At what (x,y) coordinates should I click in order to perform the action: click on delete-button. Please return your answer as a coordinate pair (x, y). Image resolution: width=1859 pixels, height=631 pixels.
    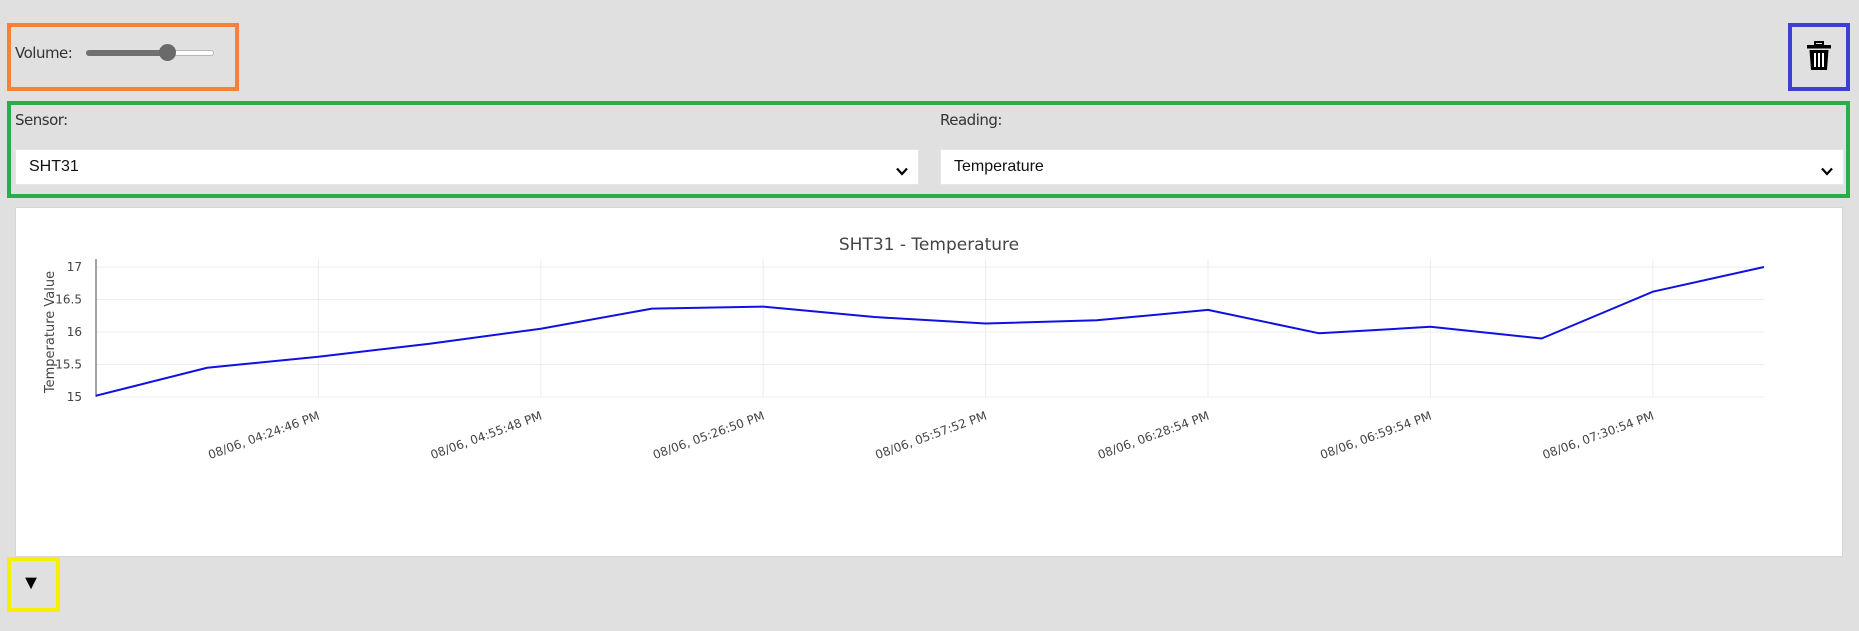
    Looking at the image, I should click on (1819, 58).